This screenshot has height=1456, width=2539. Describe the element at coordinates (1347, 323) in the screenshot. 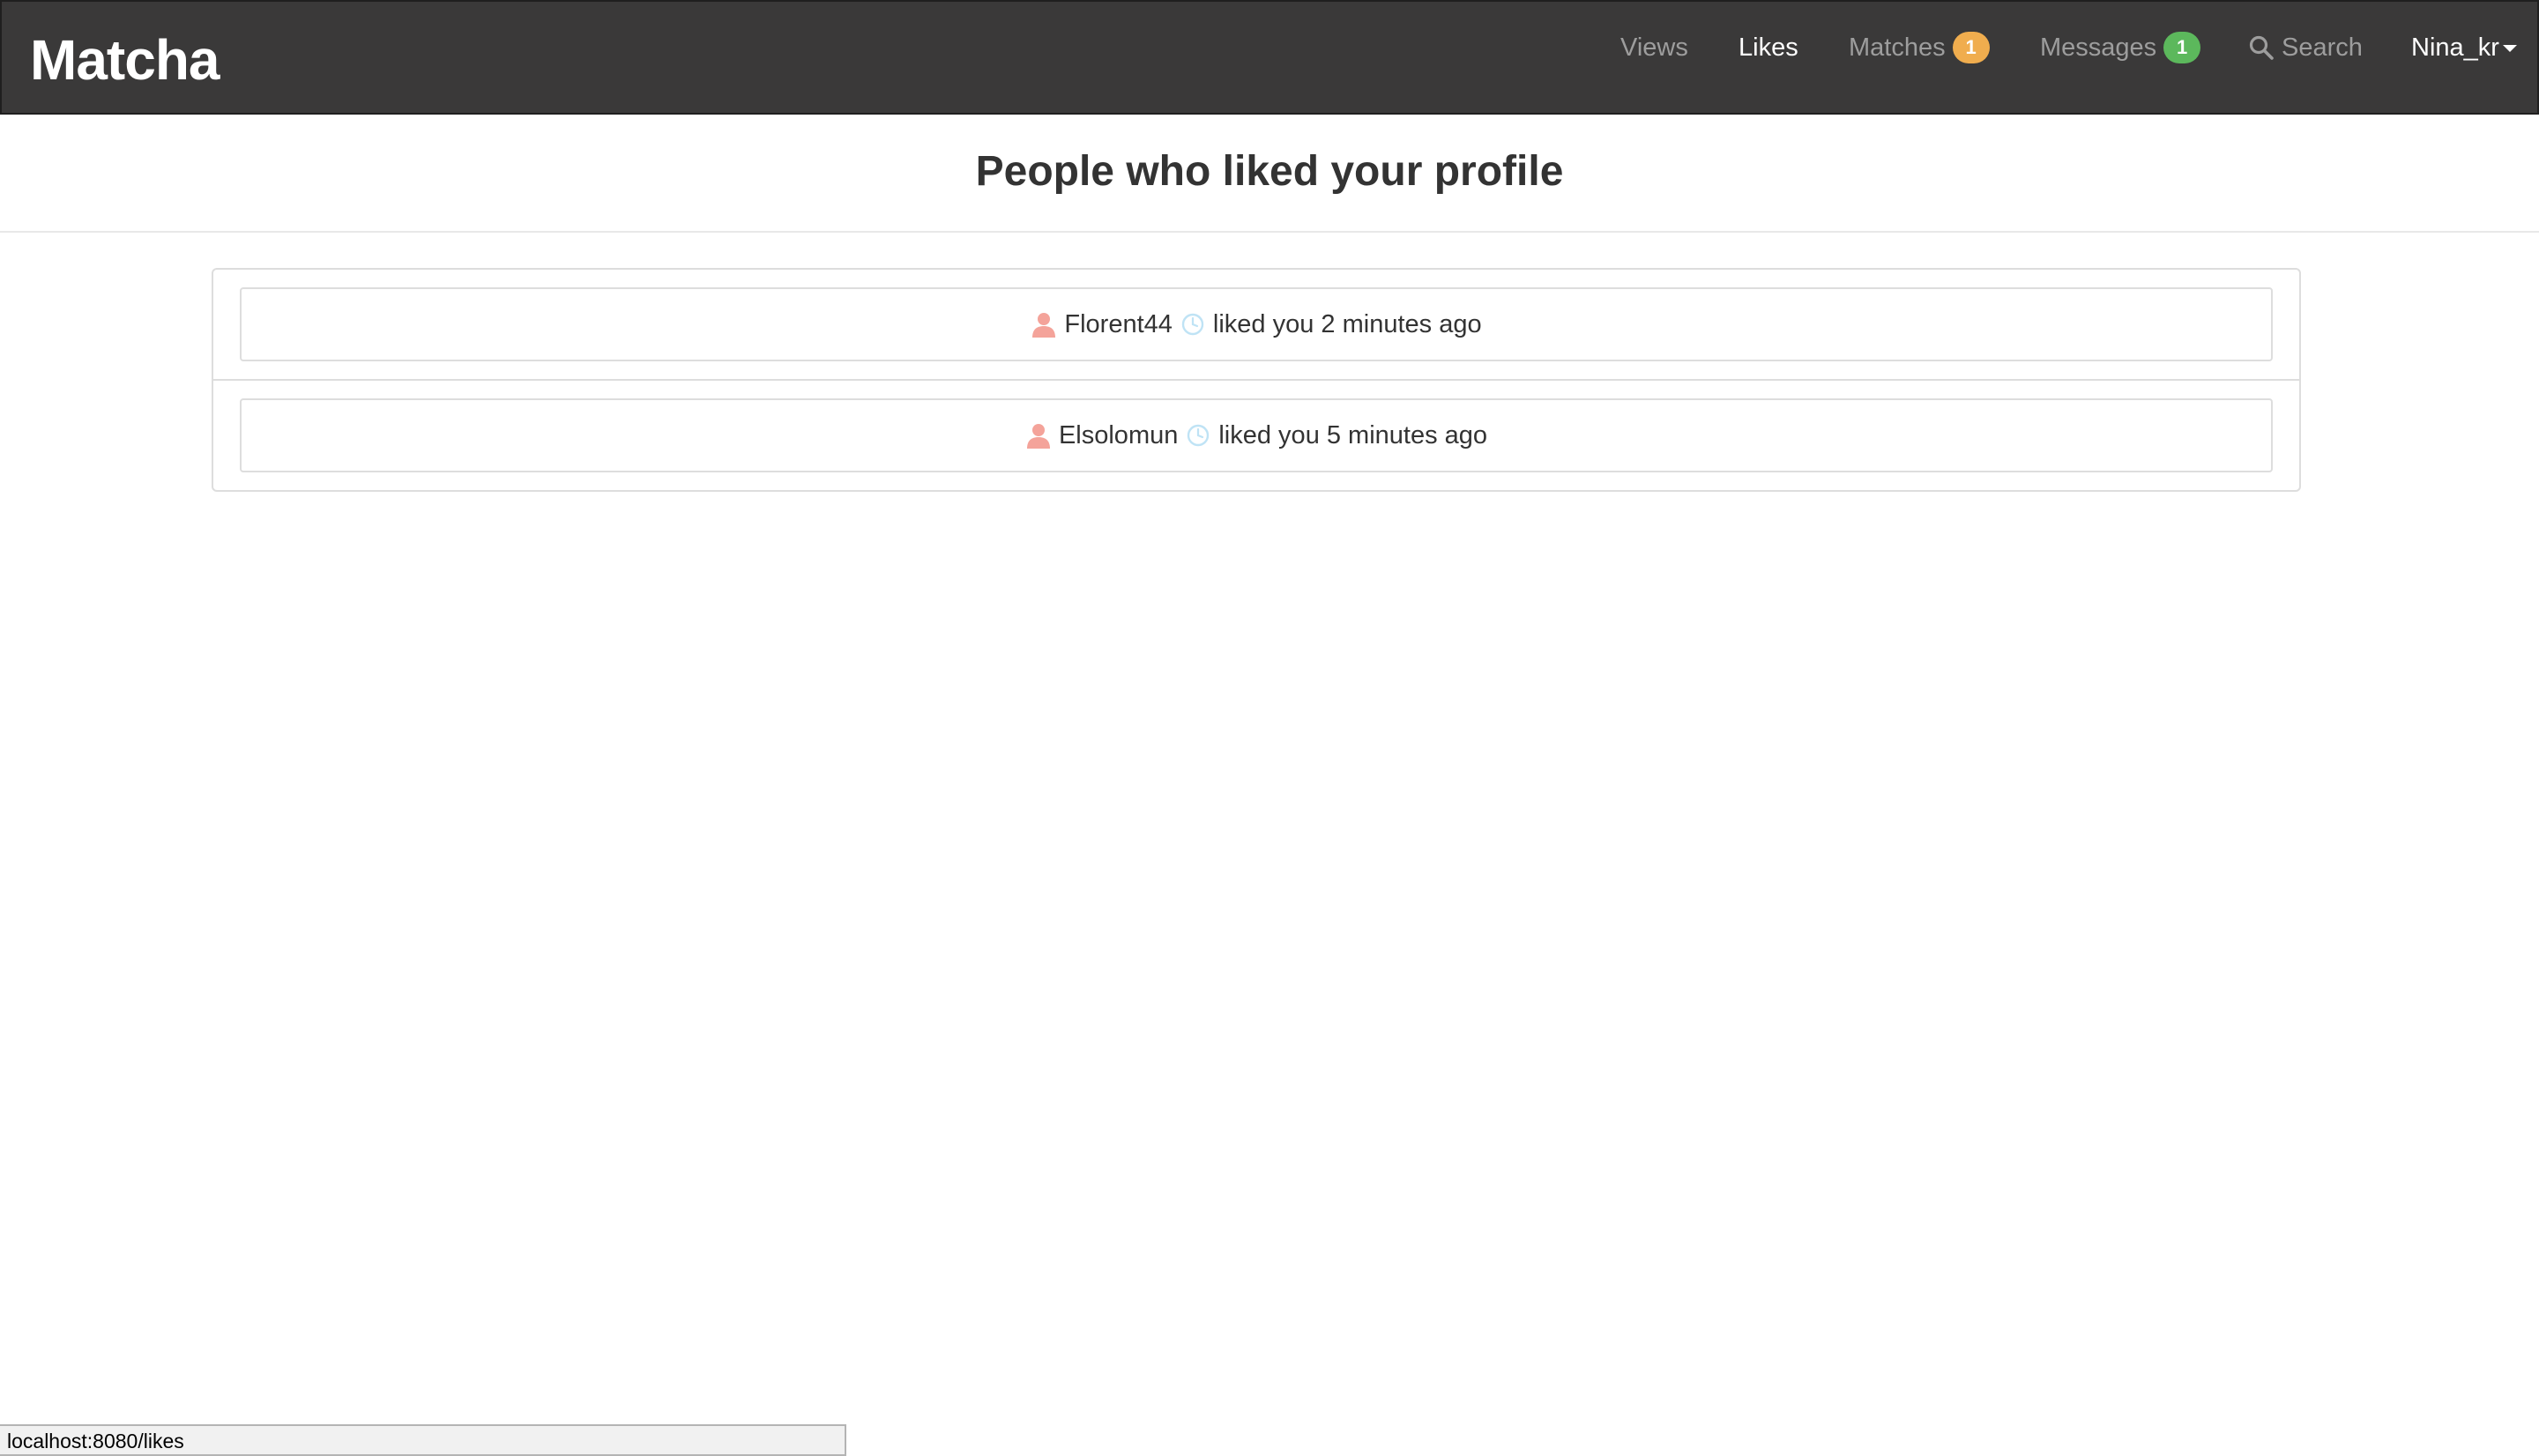

I see `like-time-text: liked you 2 minutes ago` at that location.